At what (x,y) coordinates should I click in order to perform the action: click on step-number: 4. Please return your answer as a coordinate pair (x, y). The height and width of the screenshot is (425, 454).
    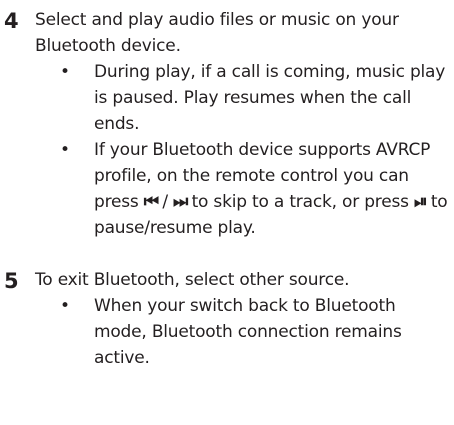
    Looking at the image, I should click on (11, 21).